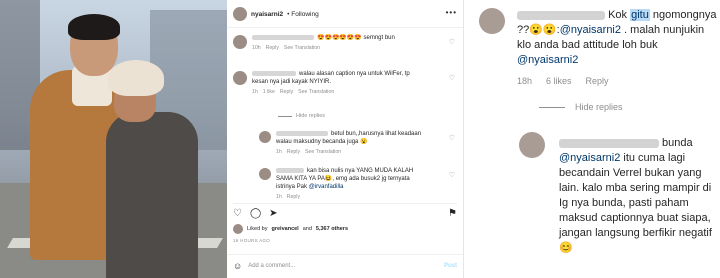 This screenshot has width=720, height=278. I want to click on liked-by: Liked by greivancel and 5,367 others, so click(290, 229).